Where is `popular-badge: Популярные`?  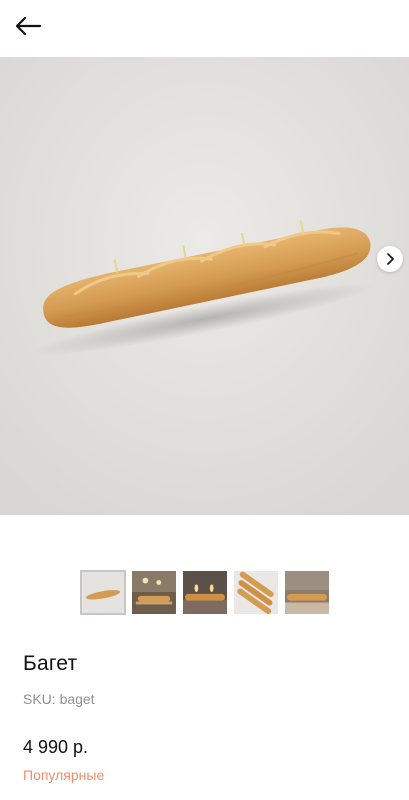
popular-badge: Популярные is located at coordinates (63, 775).